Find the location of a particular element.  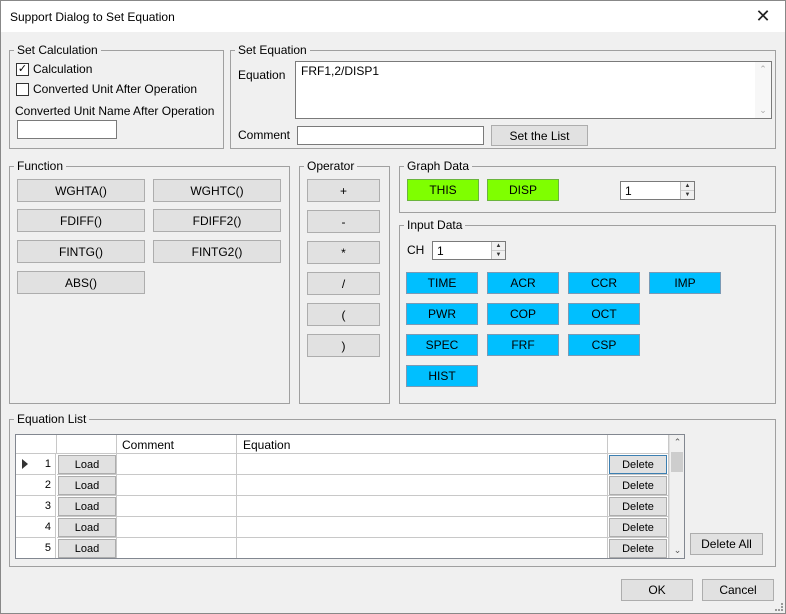

close-icon: ✕ is located at coordinates (763, 16).